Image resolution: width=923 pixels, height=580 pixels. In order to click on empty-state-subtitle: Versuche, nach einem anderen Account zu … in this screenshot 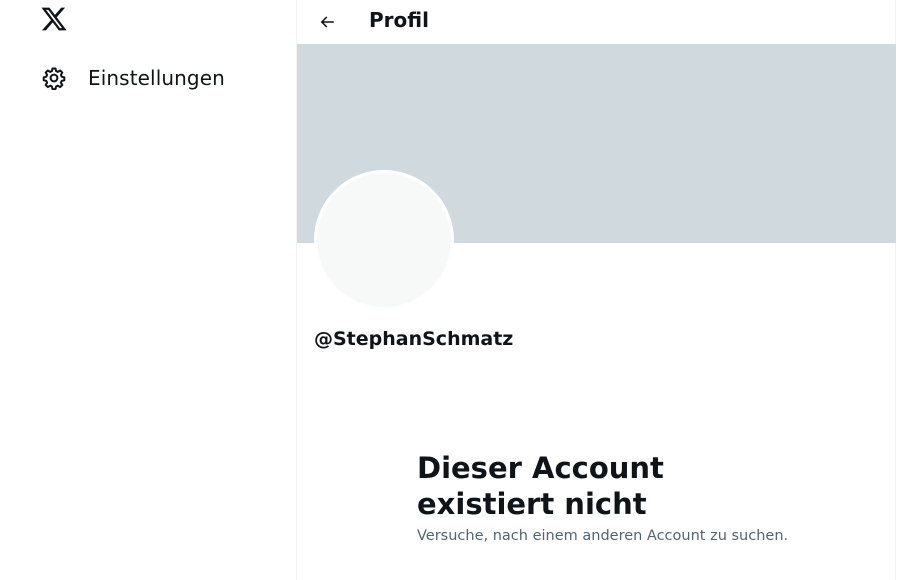, I will do `click(603, 536)`.